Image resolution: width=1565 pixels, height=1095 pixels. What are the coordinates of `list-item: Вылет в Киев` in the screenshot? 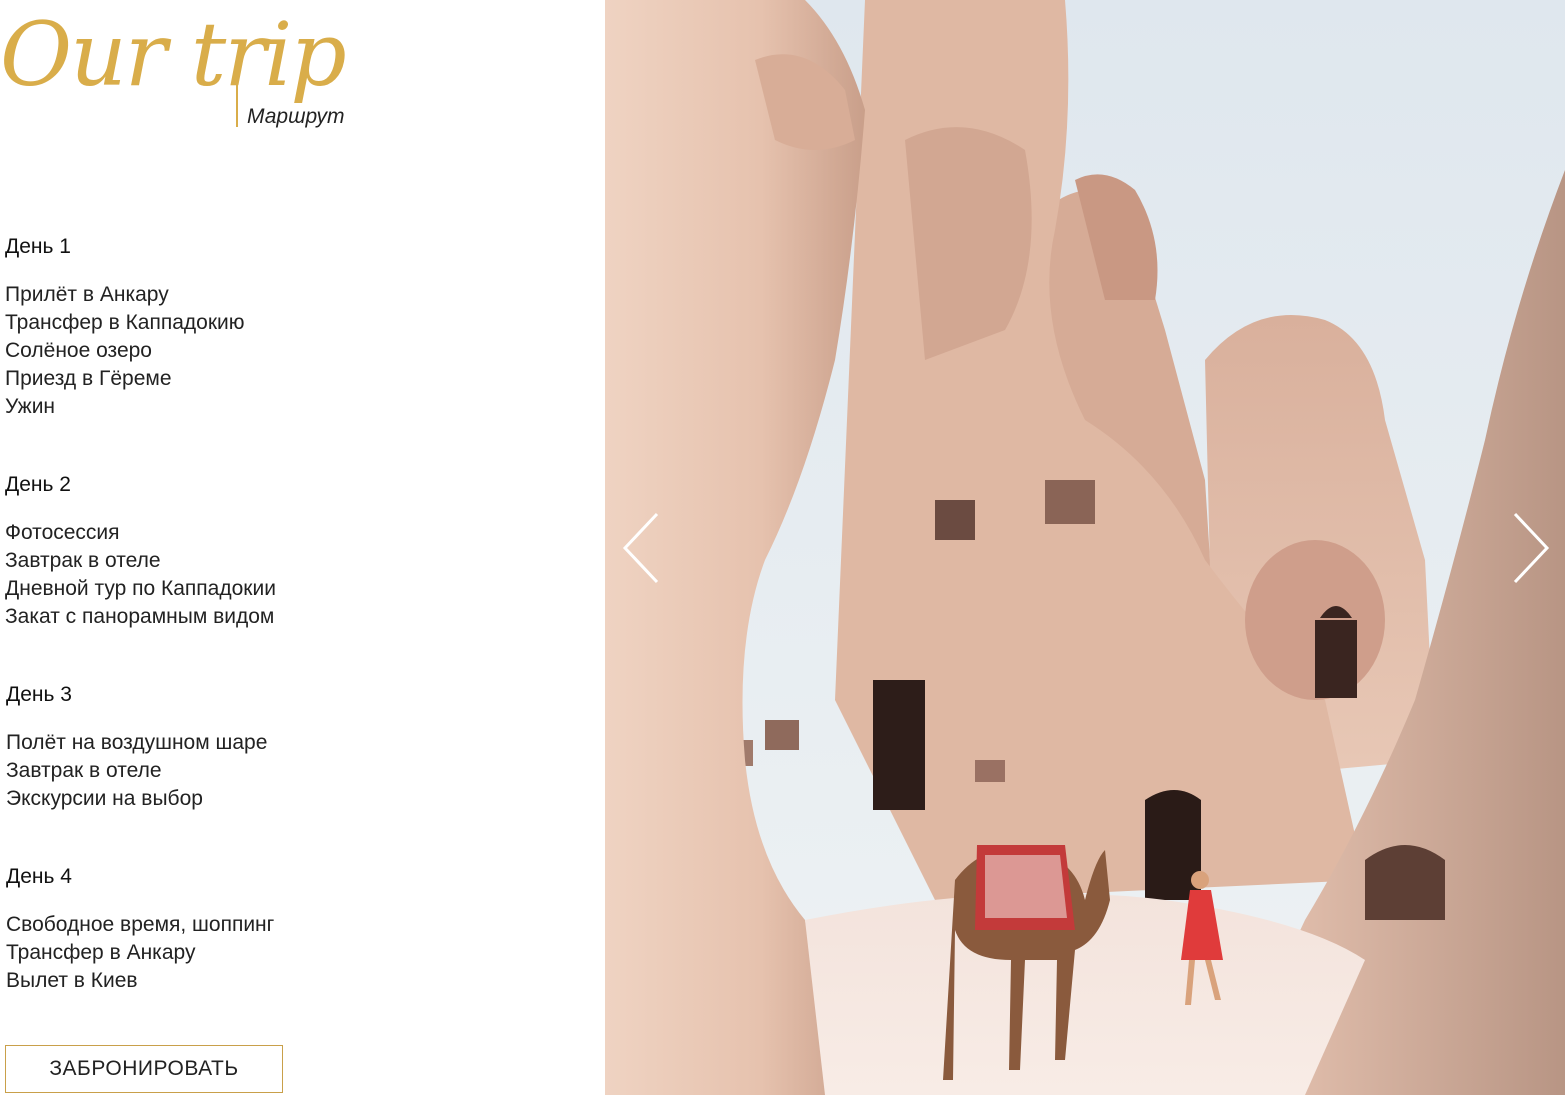 It's located at (72, 980).